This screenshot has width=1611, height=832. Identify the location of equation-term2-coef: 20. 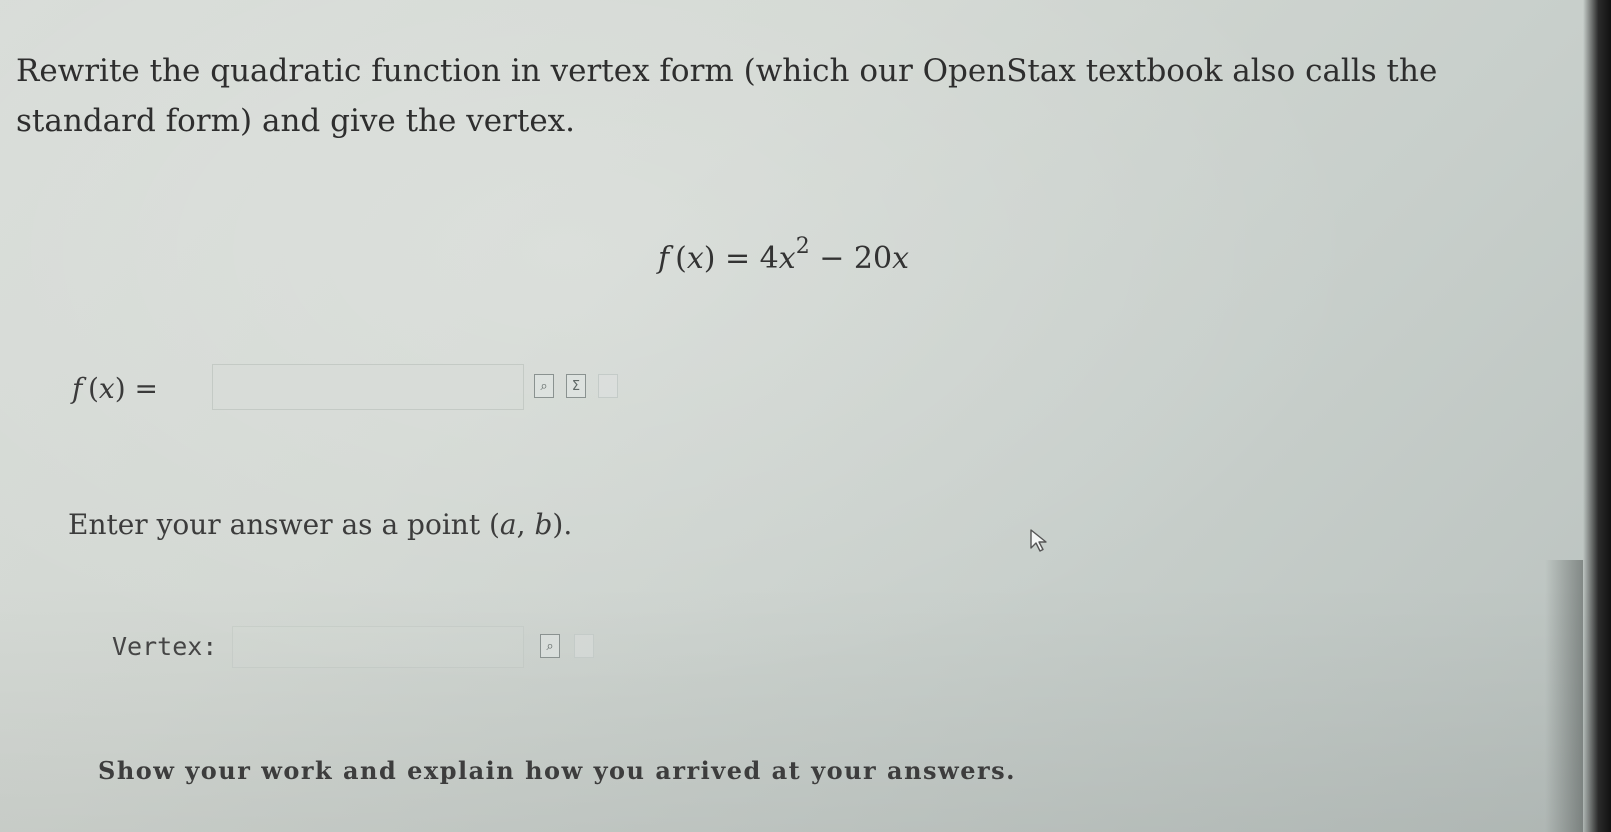
(873, 258).